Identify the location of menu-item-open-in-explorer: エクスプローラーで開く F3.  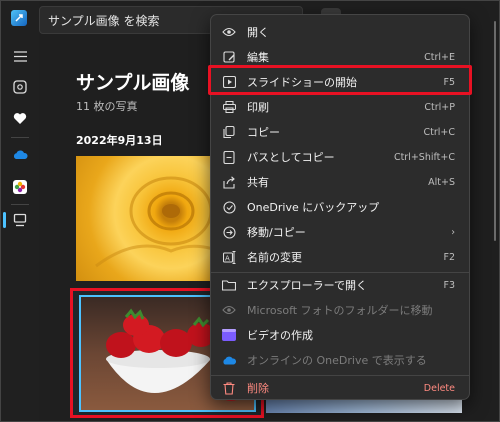
(340, 285).